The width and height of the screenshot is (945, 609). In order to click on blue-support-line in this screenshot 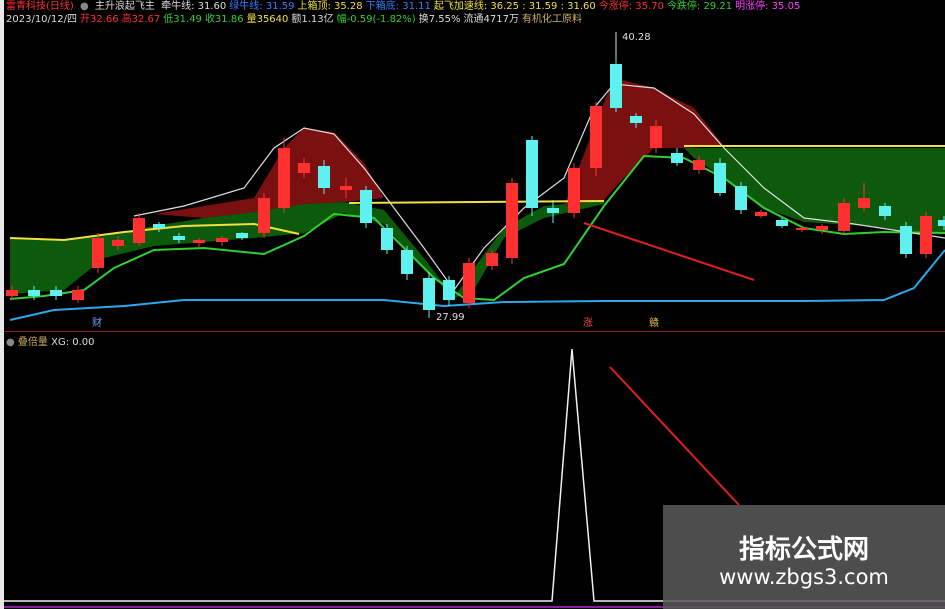, I will do `click(477, 285)`.